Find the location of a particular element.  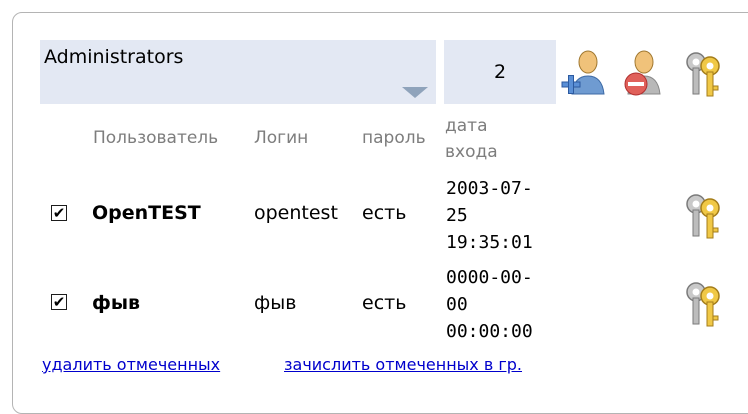

group-select: Administrators is located at coordinates (238, 72).